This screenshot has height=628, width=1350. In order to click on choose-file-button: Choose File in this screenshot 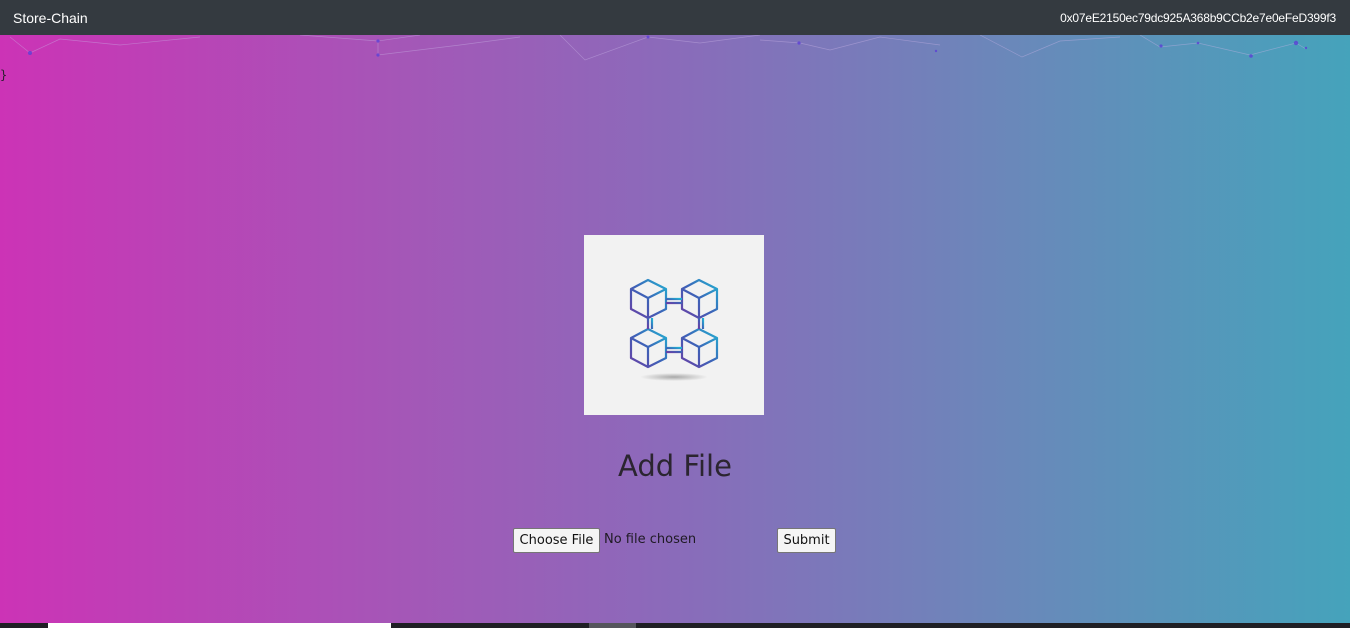, I will do `click(556, 540)`.